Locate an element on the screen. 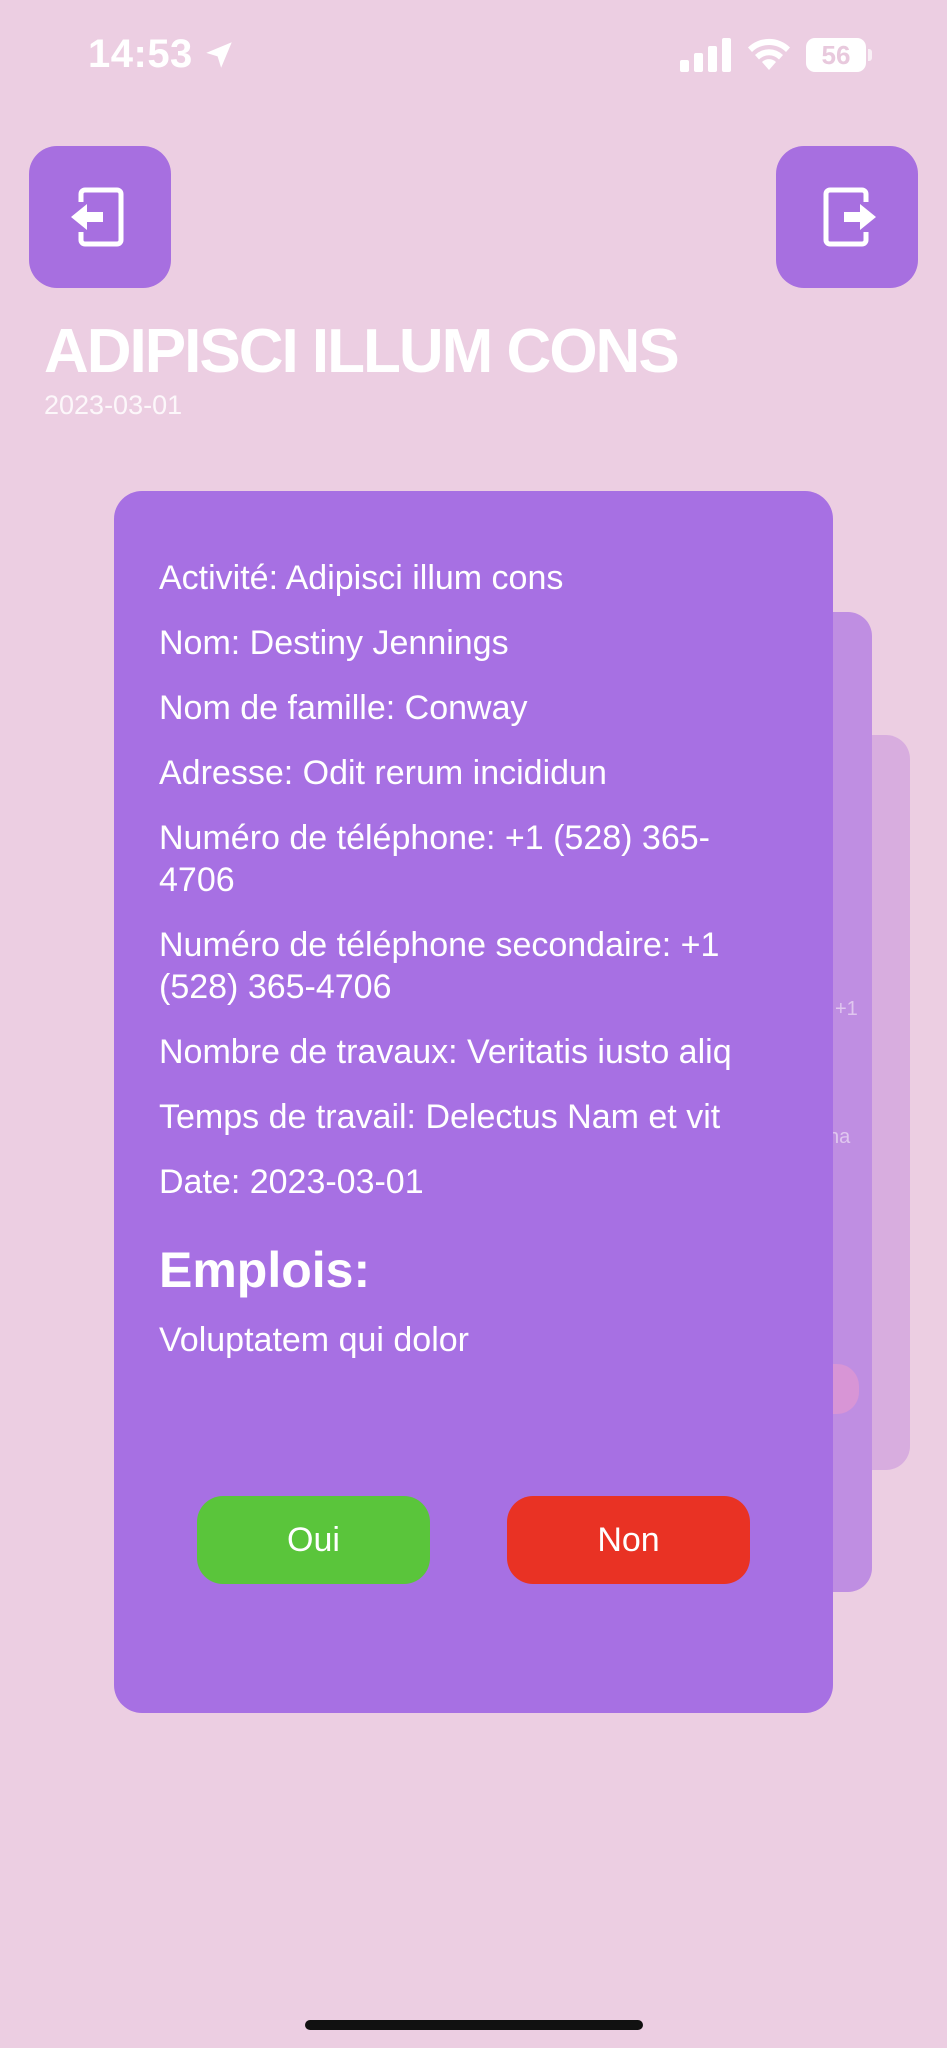 The image size is (947, 2048). status-time: 14:53 is located at coordinates (140, 54).